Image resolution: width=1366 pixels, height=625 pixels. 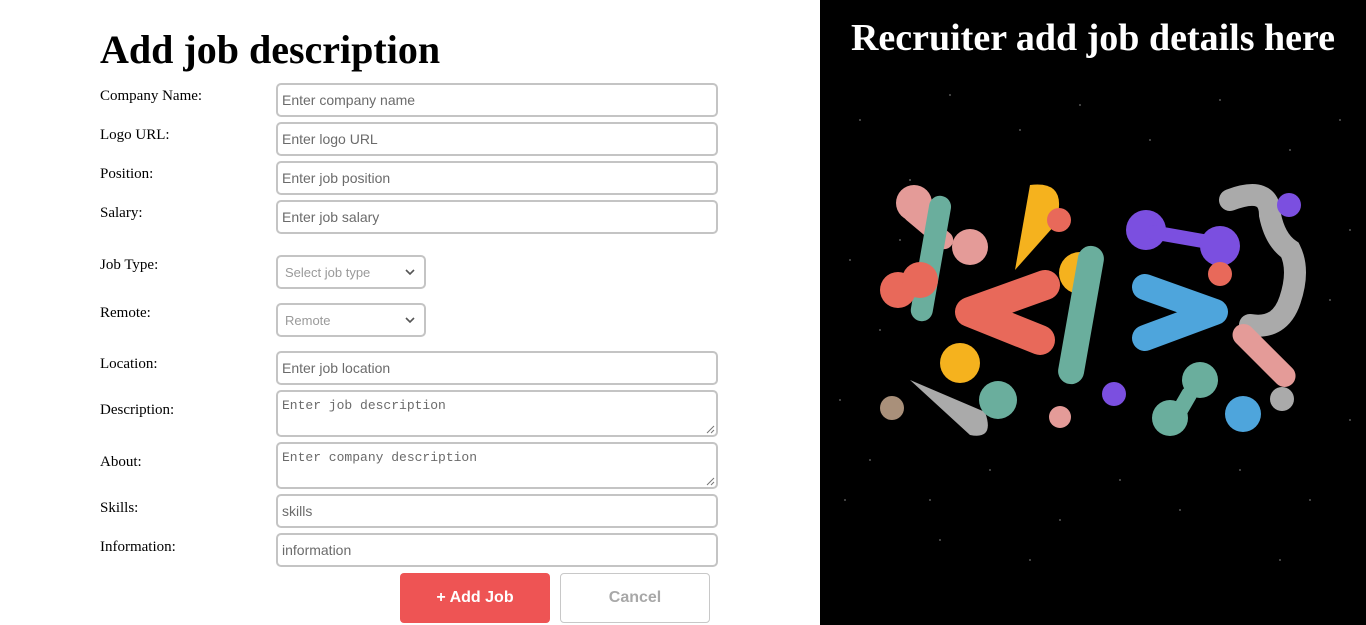 What do you see at coordinates (129, 364) in the screenshot?
I see `location-label: Location:` at bounding box center [129, 364].